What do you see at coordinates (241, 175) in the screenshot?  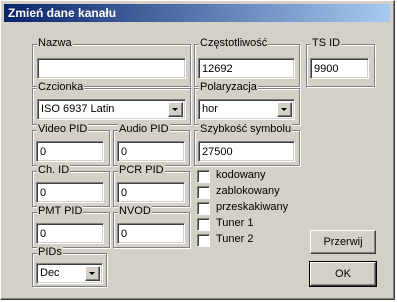 I see `checkbox-label: kodowany` at bounding box center [241, 175].